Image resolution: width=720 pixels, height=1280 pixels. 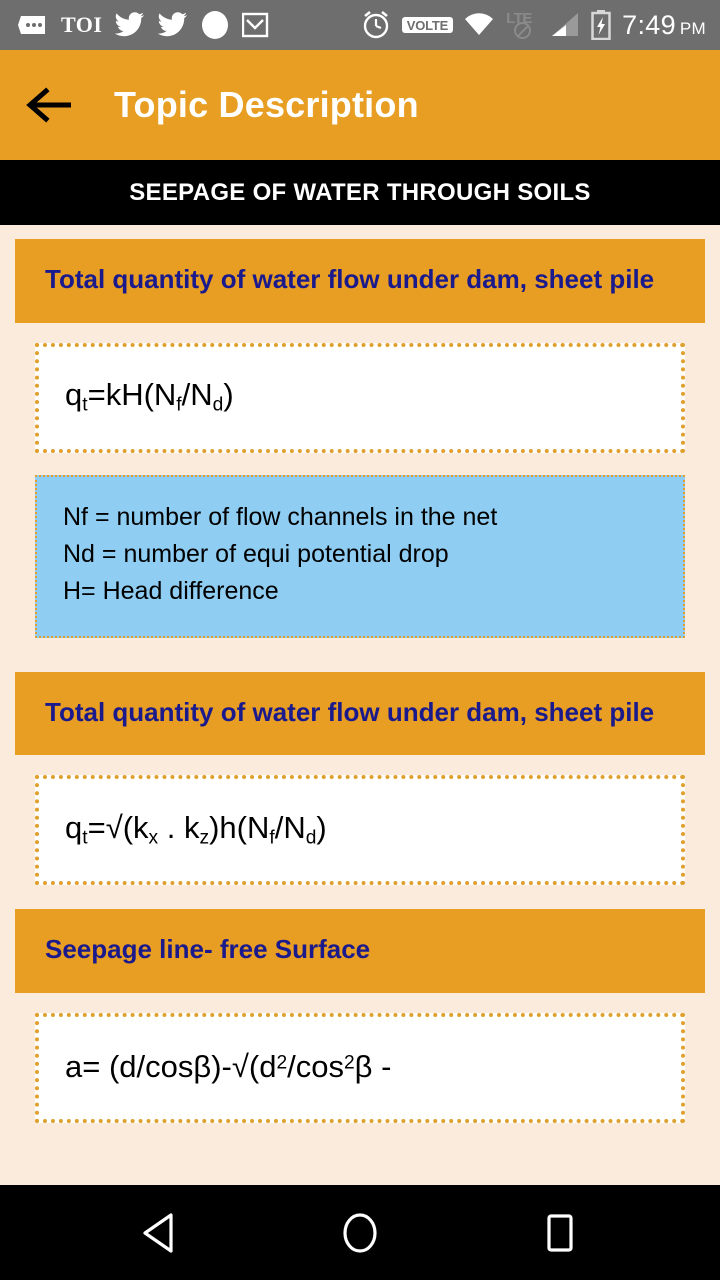 I want to click on android-navigation-bar, so click(x=360, y=1232).